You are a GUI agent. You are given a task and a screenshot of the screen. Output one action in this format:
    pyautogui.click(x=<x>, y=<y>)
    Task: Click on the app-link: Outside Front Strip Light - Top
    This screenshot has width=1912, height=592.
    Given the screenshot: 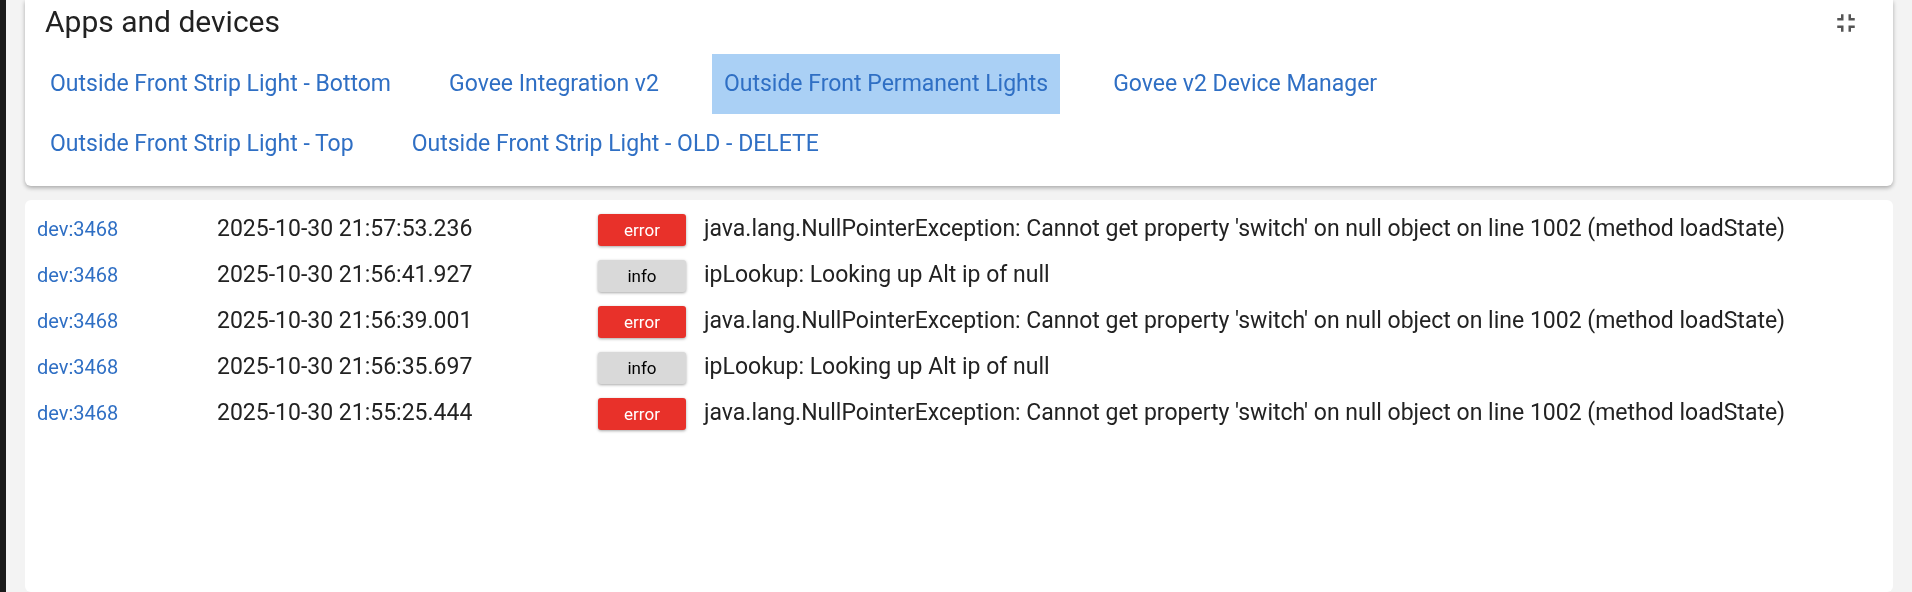 What is the action you would take?
    pyautogui.click(x=202, y=144)
    